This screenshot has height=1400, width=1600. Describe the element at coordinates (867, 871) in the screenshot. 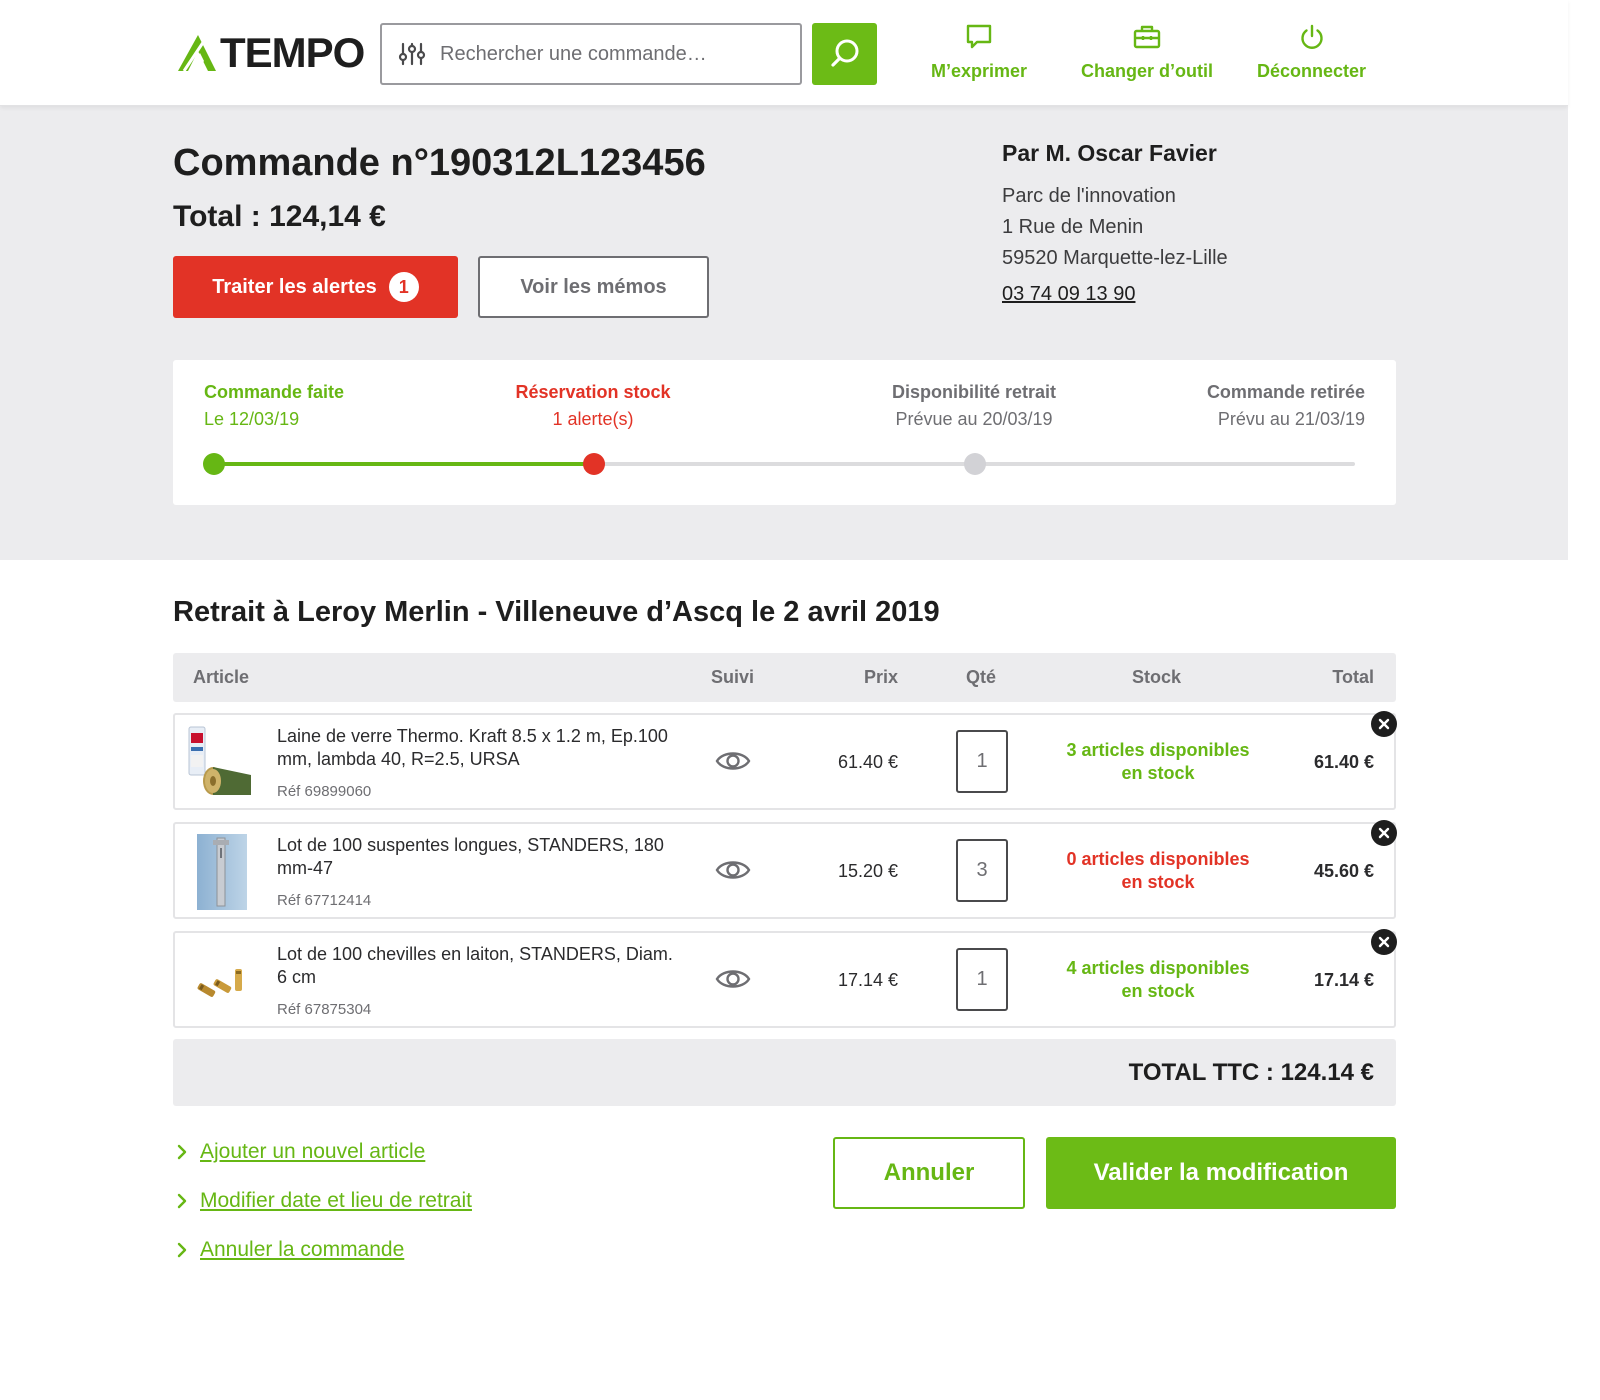

I see `unit-price: 15.20 €` at that location.